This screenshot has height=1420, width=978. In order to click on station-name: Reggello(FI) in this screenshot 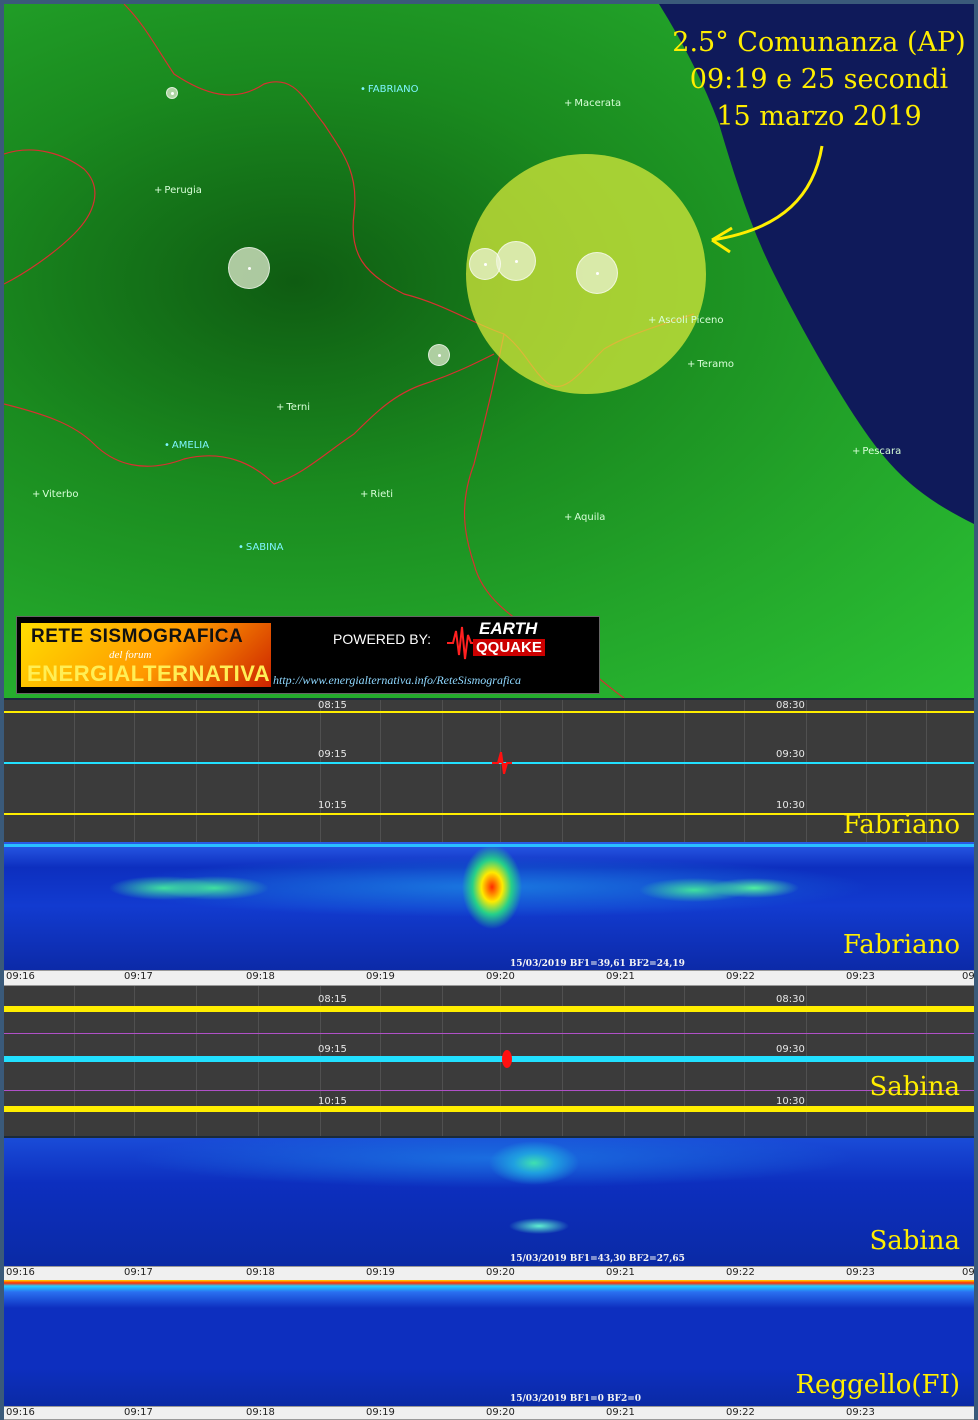, I will do `click(877, 1385)`.